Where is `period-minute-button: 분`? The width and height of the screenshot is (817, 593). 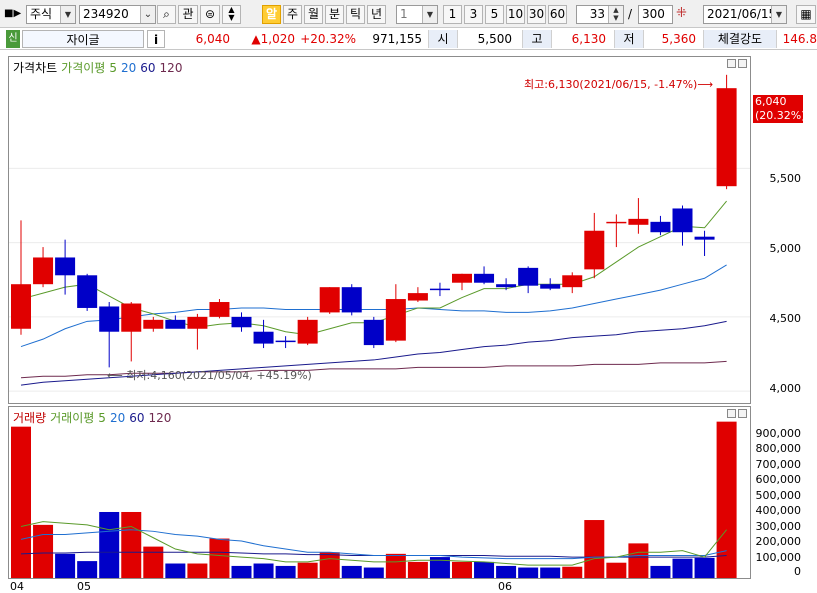
period-minute-button: 분 is located at coordinates (334, 14).